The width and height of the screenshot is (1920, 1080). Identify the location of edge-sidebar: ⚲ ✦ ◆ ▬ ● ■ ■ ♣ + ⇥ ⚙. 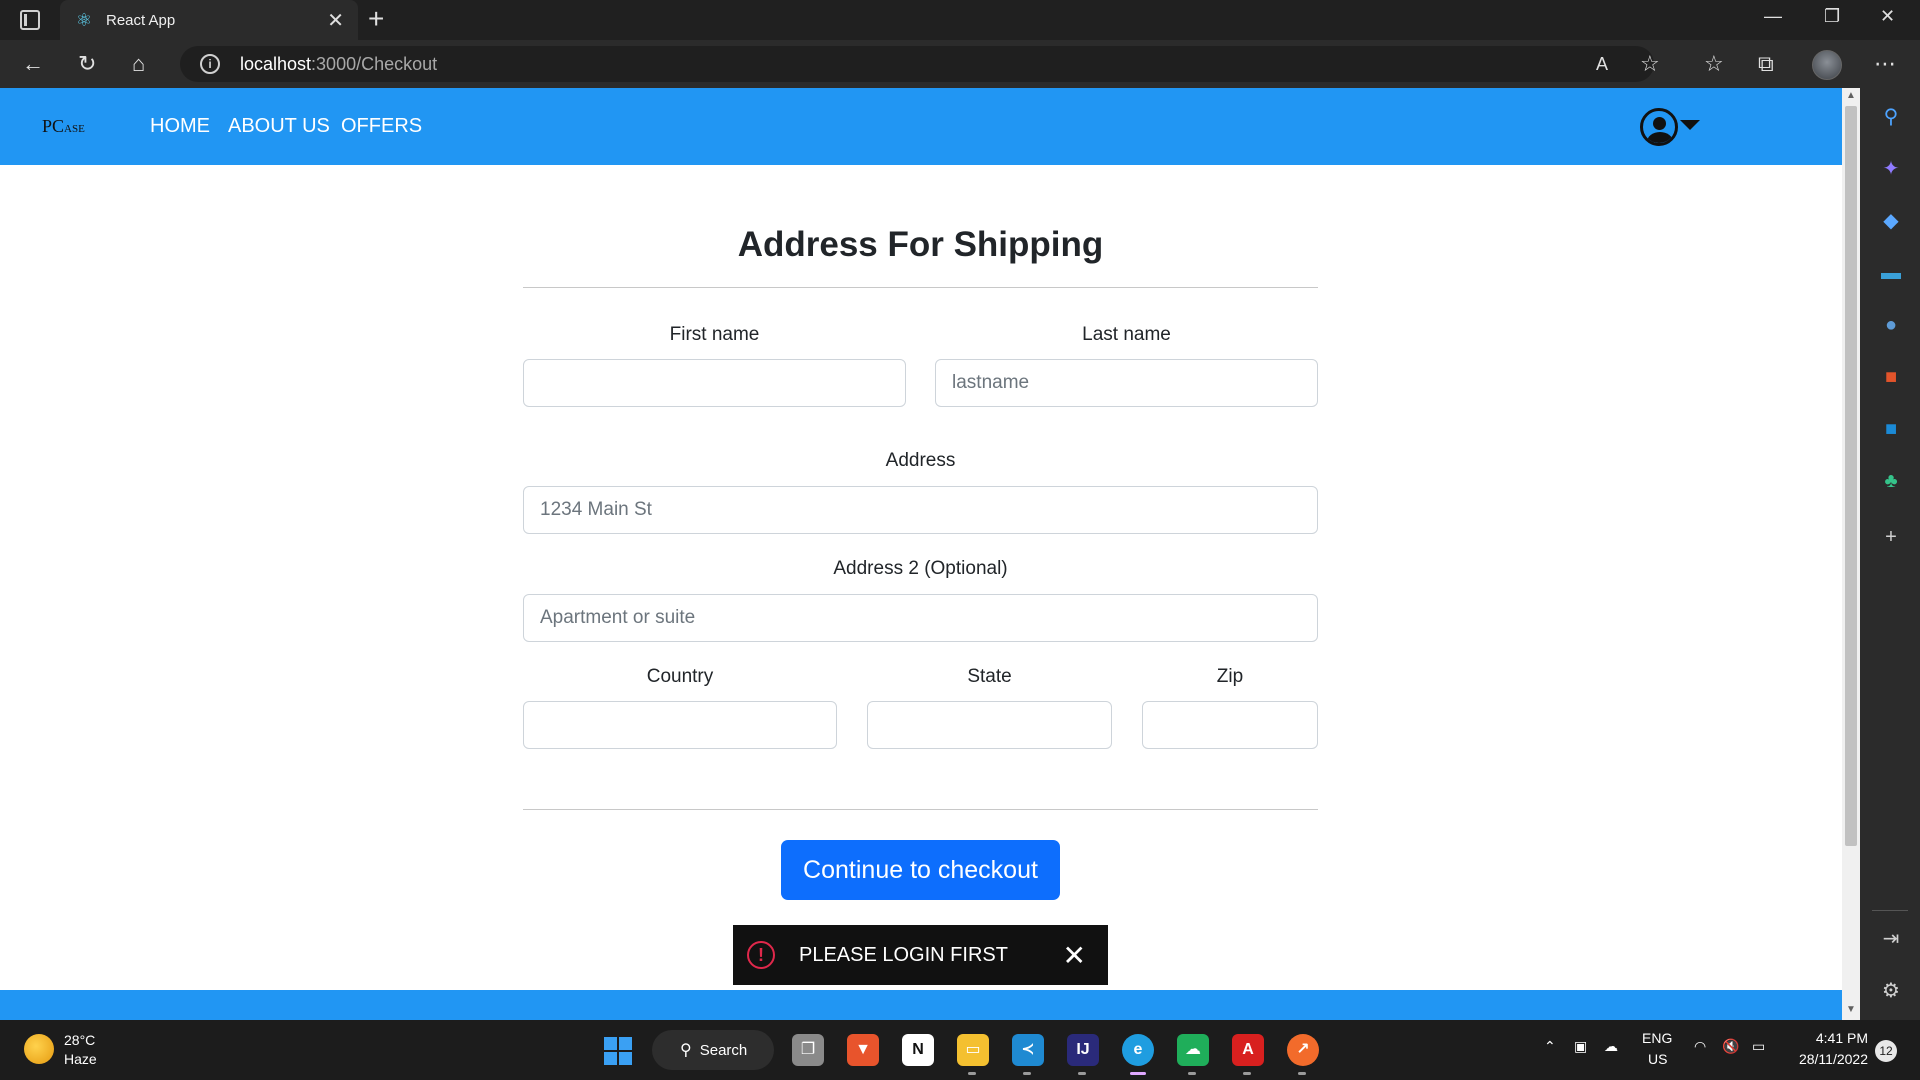
(1890, 554).